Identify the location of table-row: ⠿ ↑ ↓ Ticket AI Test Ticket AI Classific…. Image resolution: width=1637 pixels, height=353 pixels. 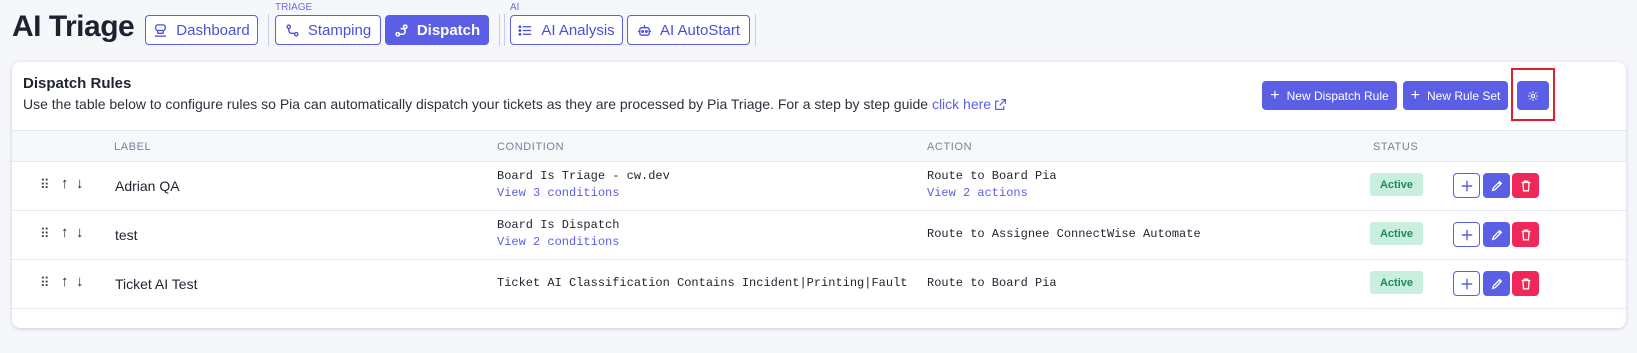
(819, 284).